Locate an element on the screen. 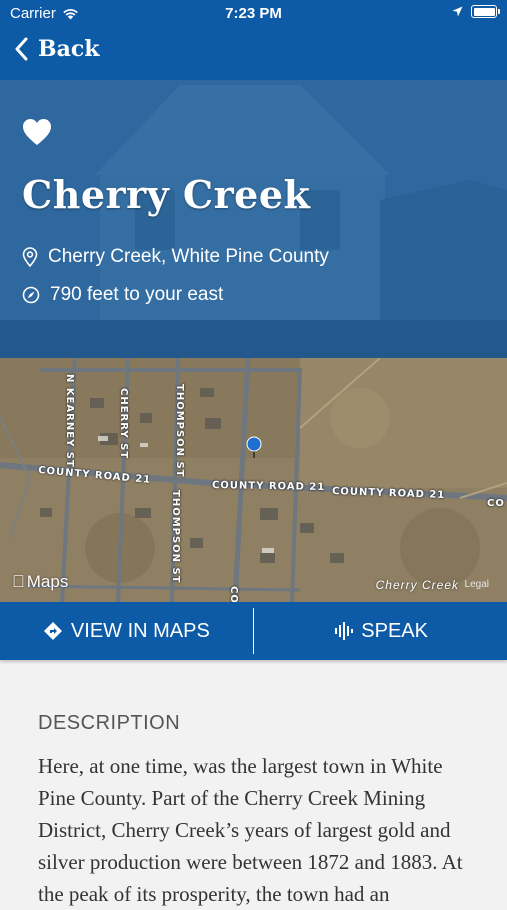 Image resolution: width=507 pixels, height=910 pixels. back-button: Back is located at coordinates (57, 49).